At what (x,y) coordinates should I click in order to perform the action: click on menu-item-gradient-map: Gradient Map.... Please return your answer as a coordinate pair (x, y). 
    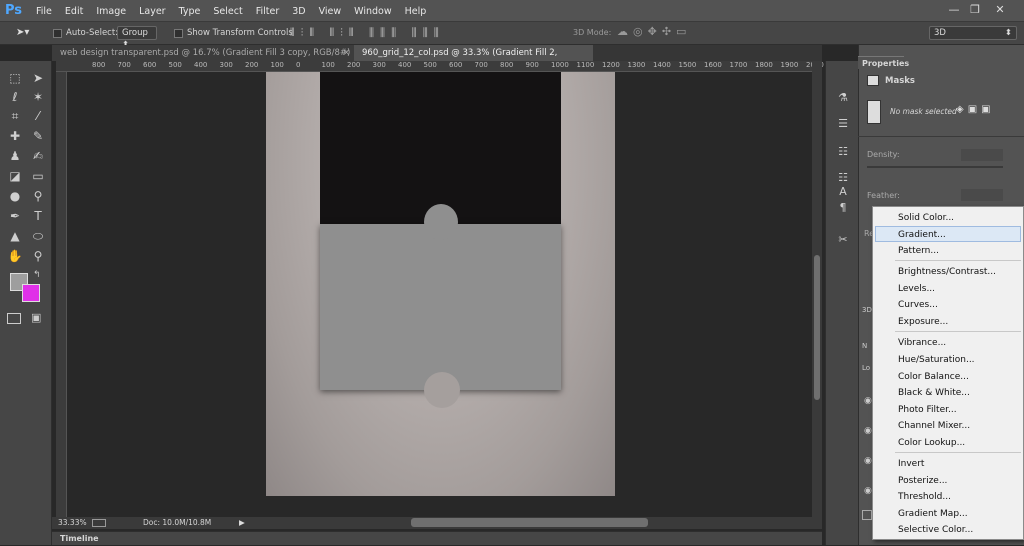
    Looking at the image, I should click on (948, 514).